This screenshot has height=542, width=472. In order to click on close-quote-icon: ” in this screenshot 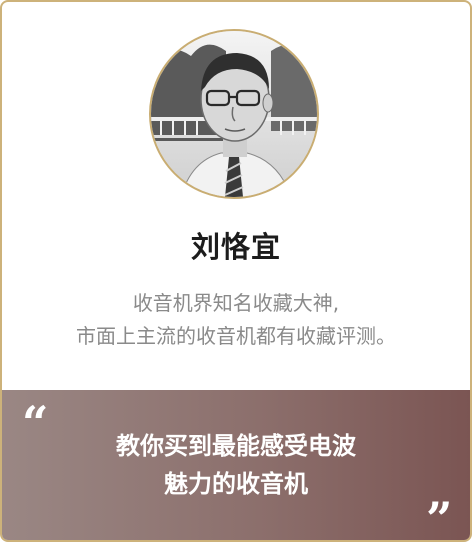, I will do `click(439, 517)`.